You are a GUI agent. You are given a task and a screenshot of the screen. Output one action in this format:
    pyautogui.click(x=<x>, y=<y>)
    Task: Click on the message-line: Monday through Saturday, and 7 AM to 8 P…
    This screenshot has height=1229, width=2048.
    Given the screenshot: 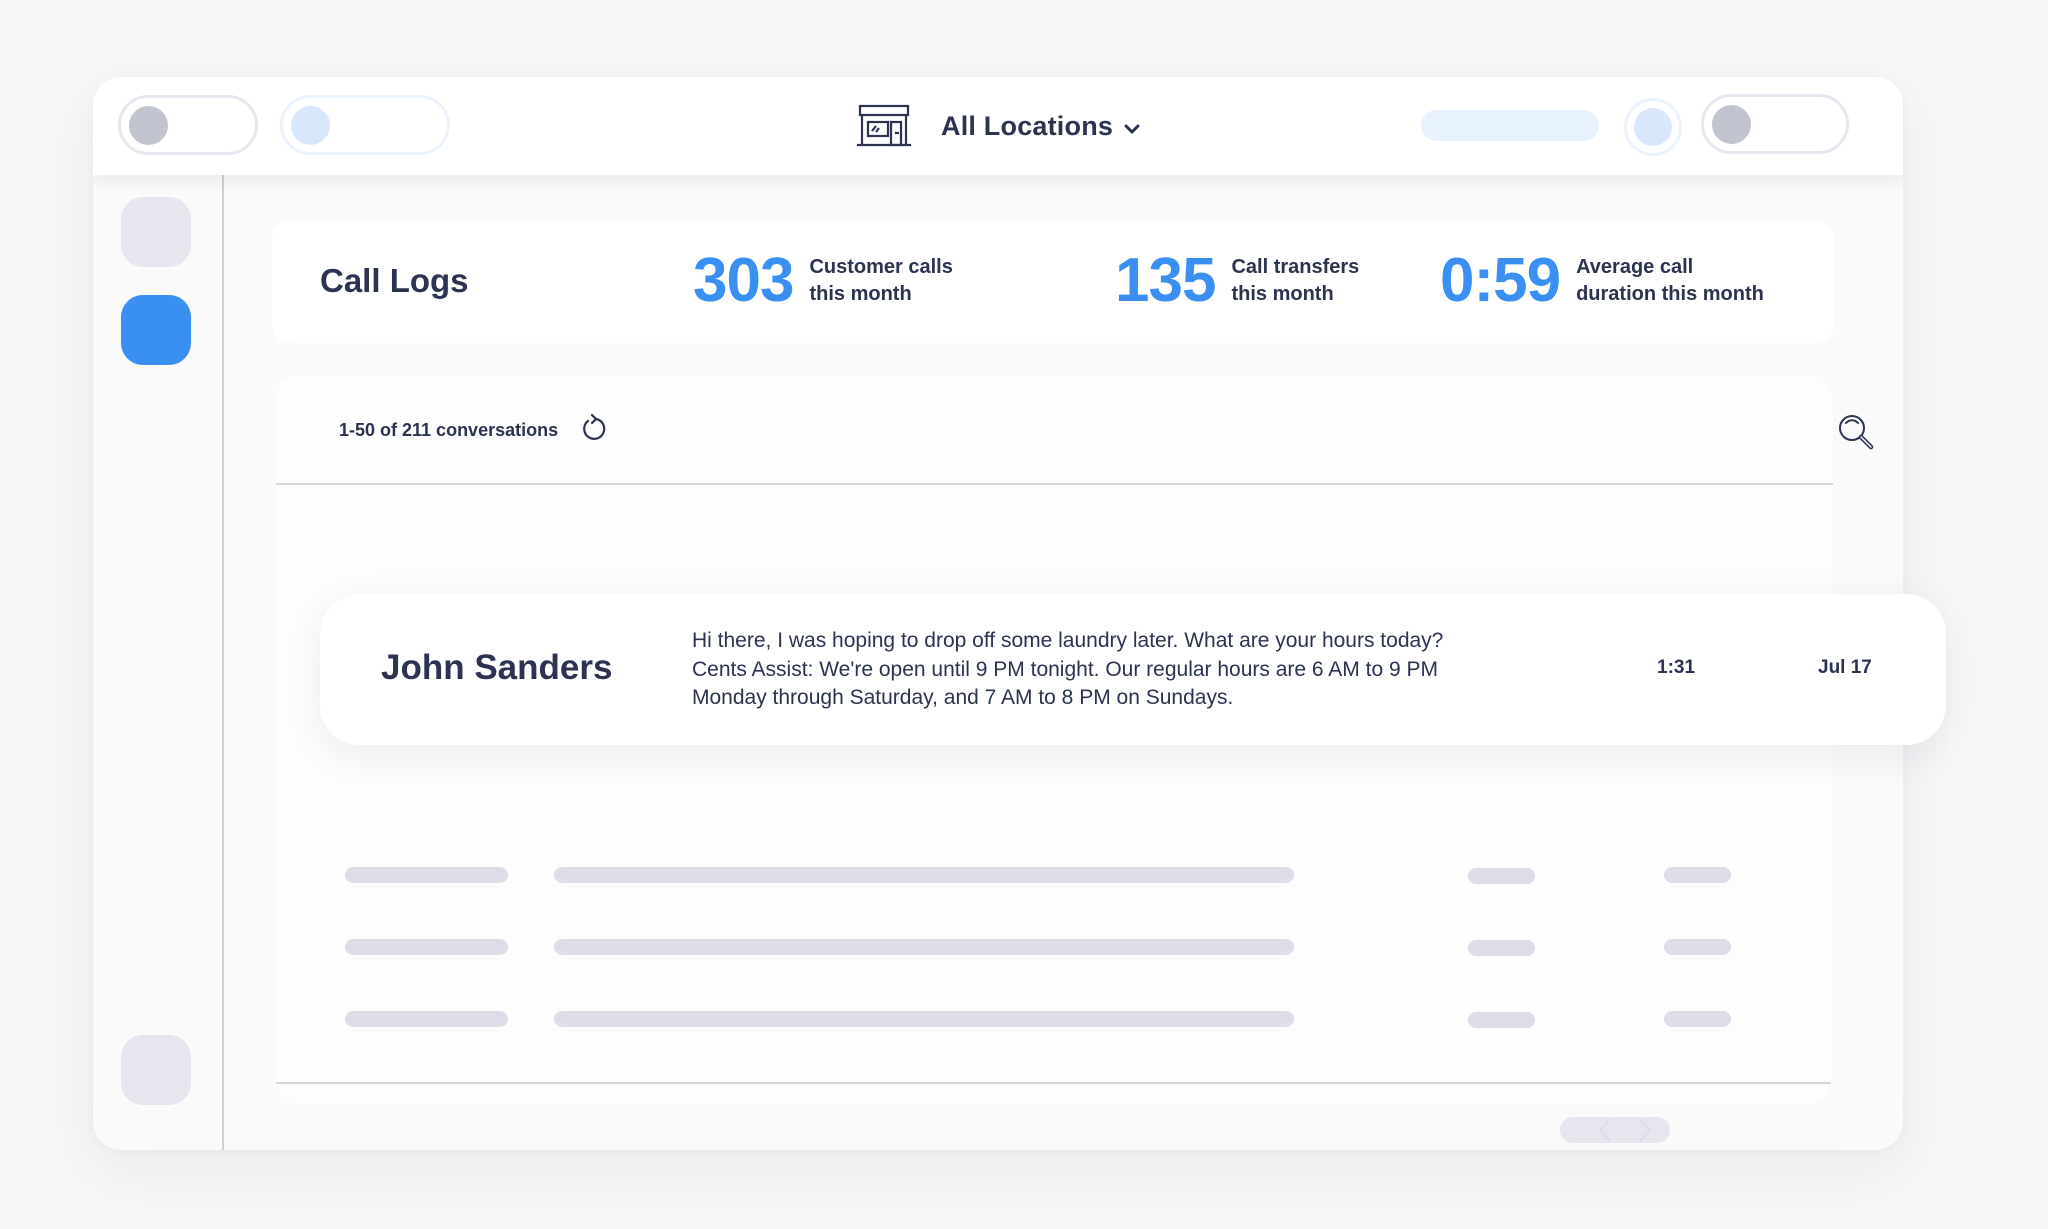 What is the action you would take?
    pyautogui.click(x=963, y=697)
    